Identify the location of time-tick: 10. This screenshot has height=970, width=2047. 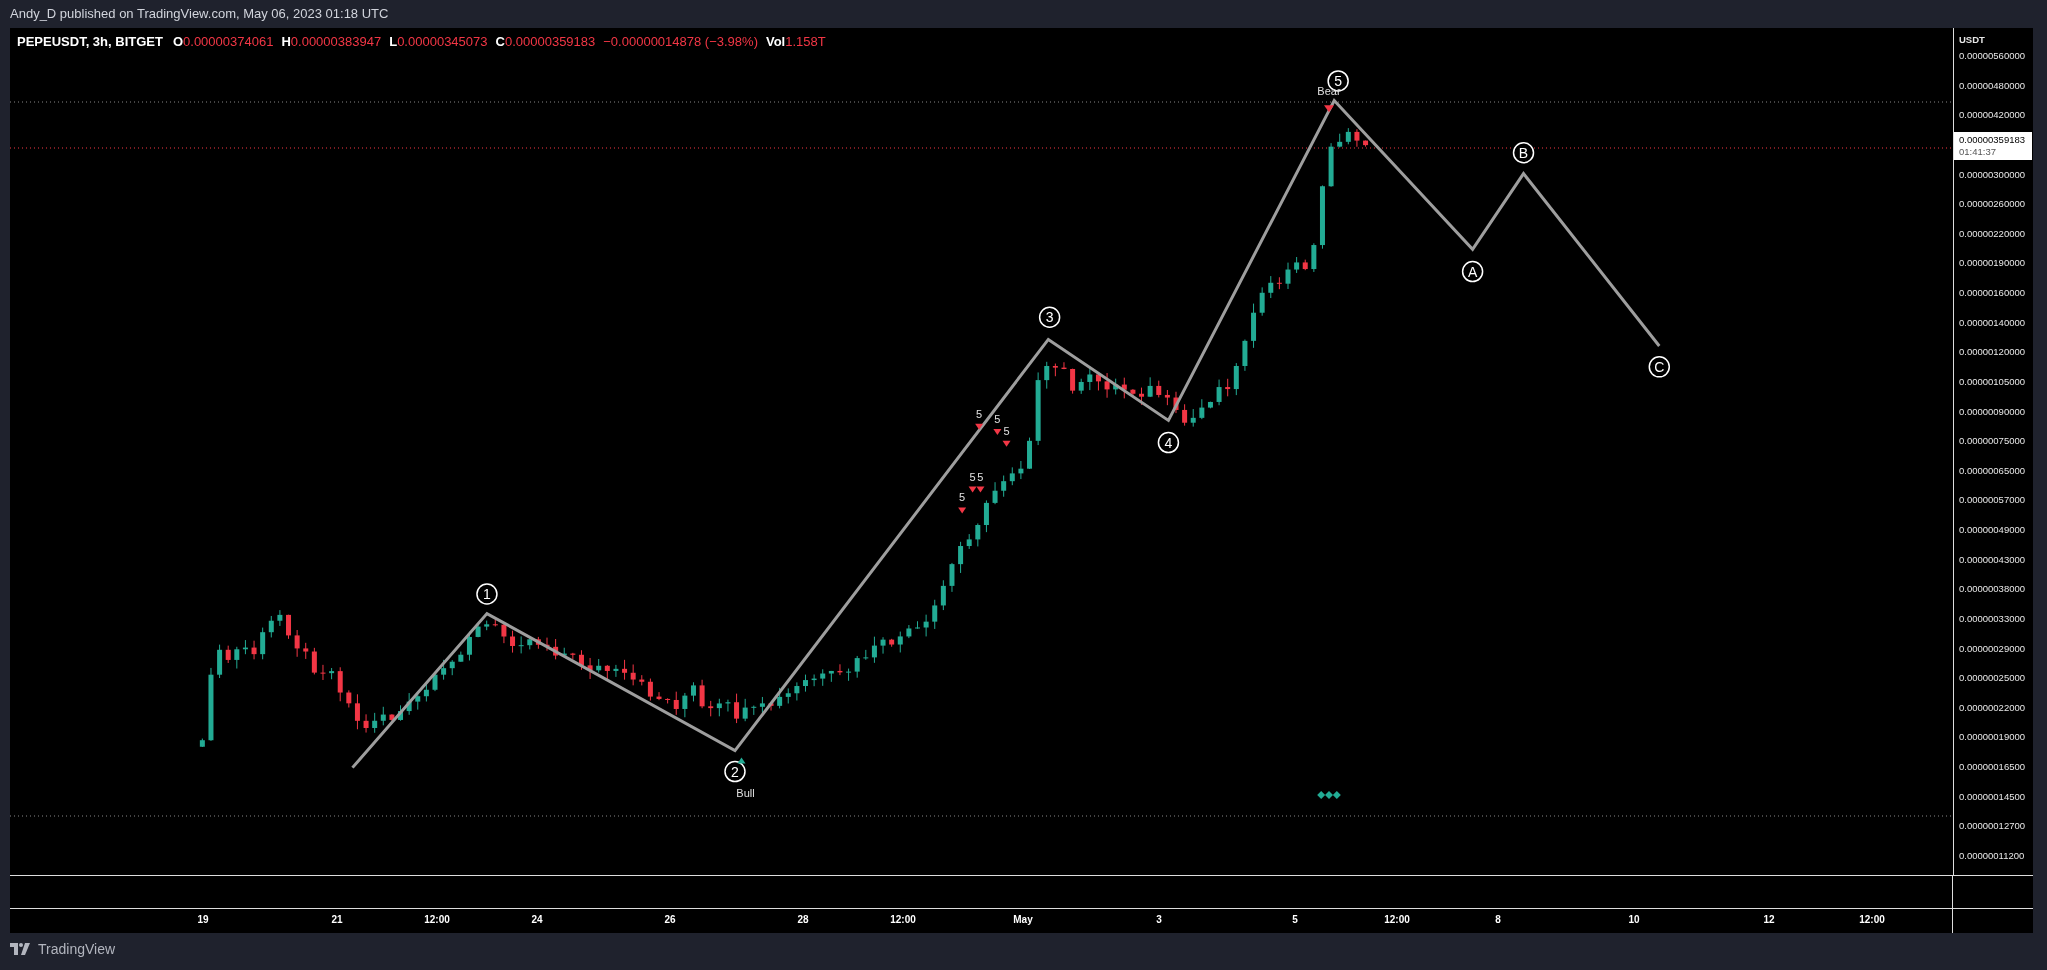
(1634, 919).